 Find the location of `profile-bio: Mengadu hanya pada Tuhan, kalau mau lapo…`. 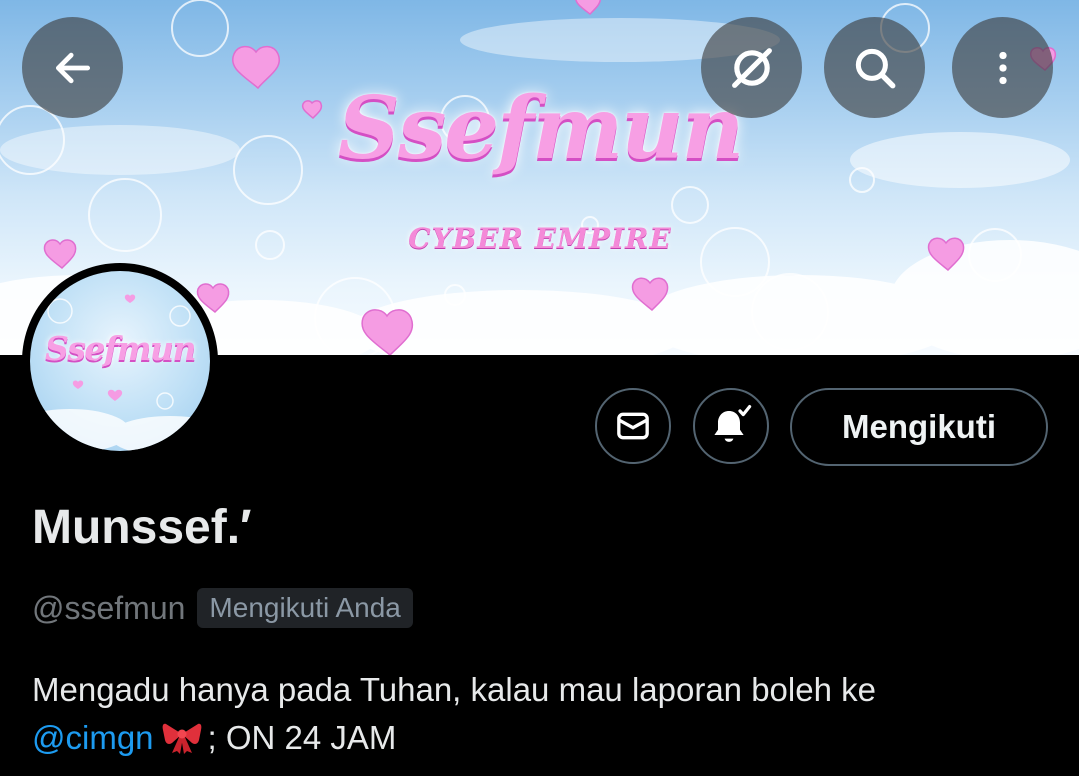

profile-bio: Mengadu hanya pada Tuhan, kalau mau lapo… is located at coordinates (542, 714).